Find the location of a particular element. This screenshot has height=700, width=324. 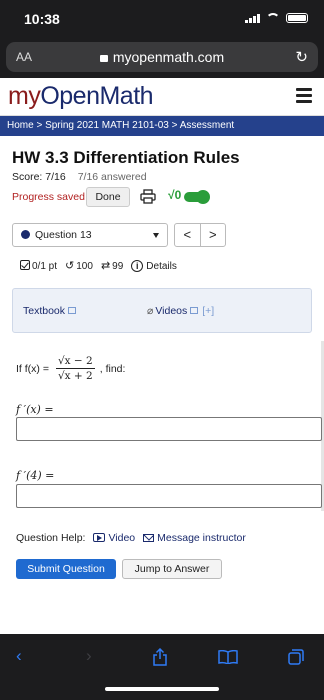

fraction-numerator: √x − 2 is located at coordinates (75, 362).